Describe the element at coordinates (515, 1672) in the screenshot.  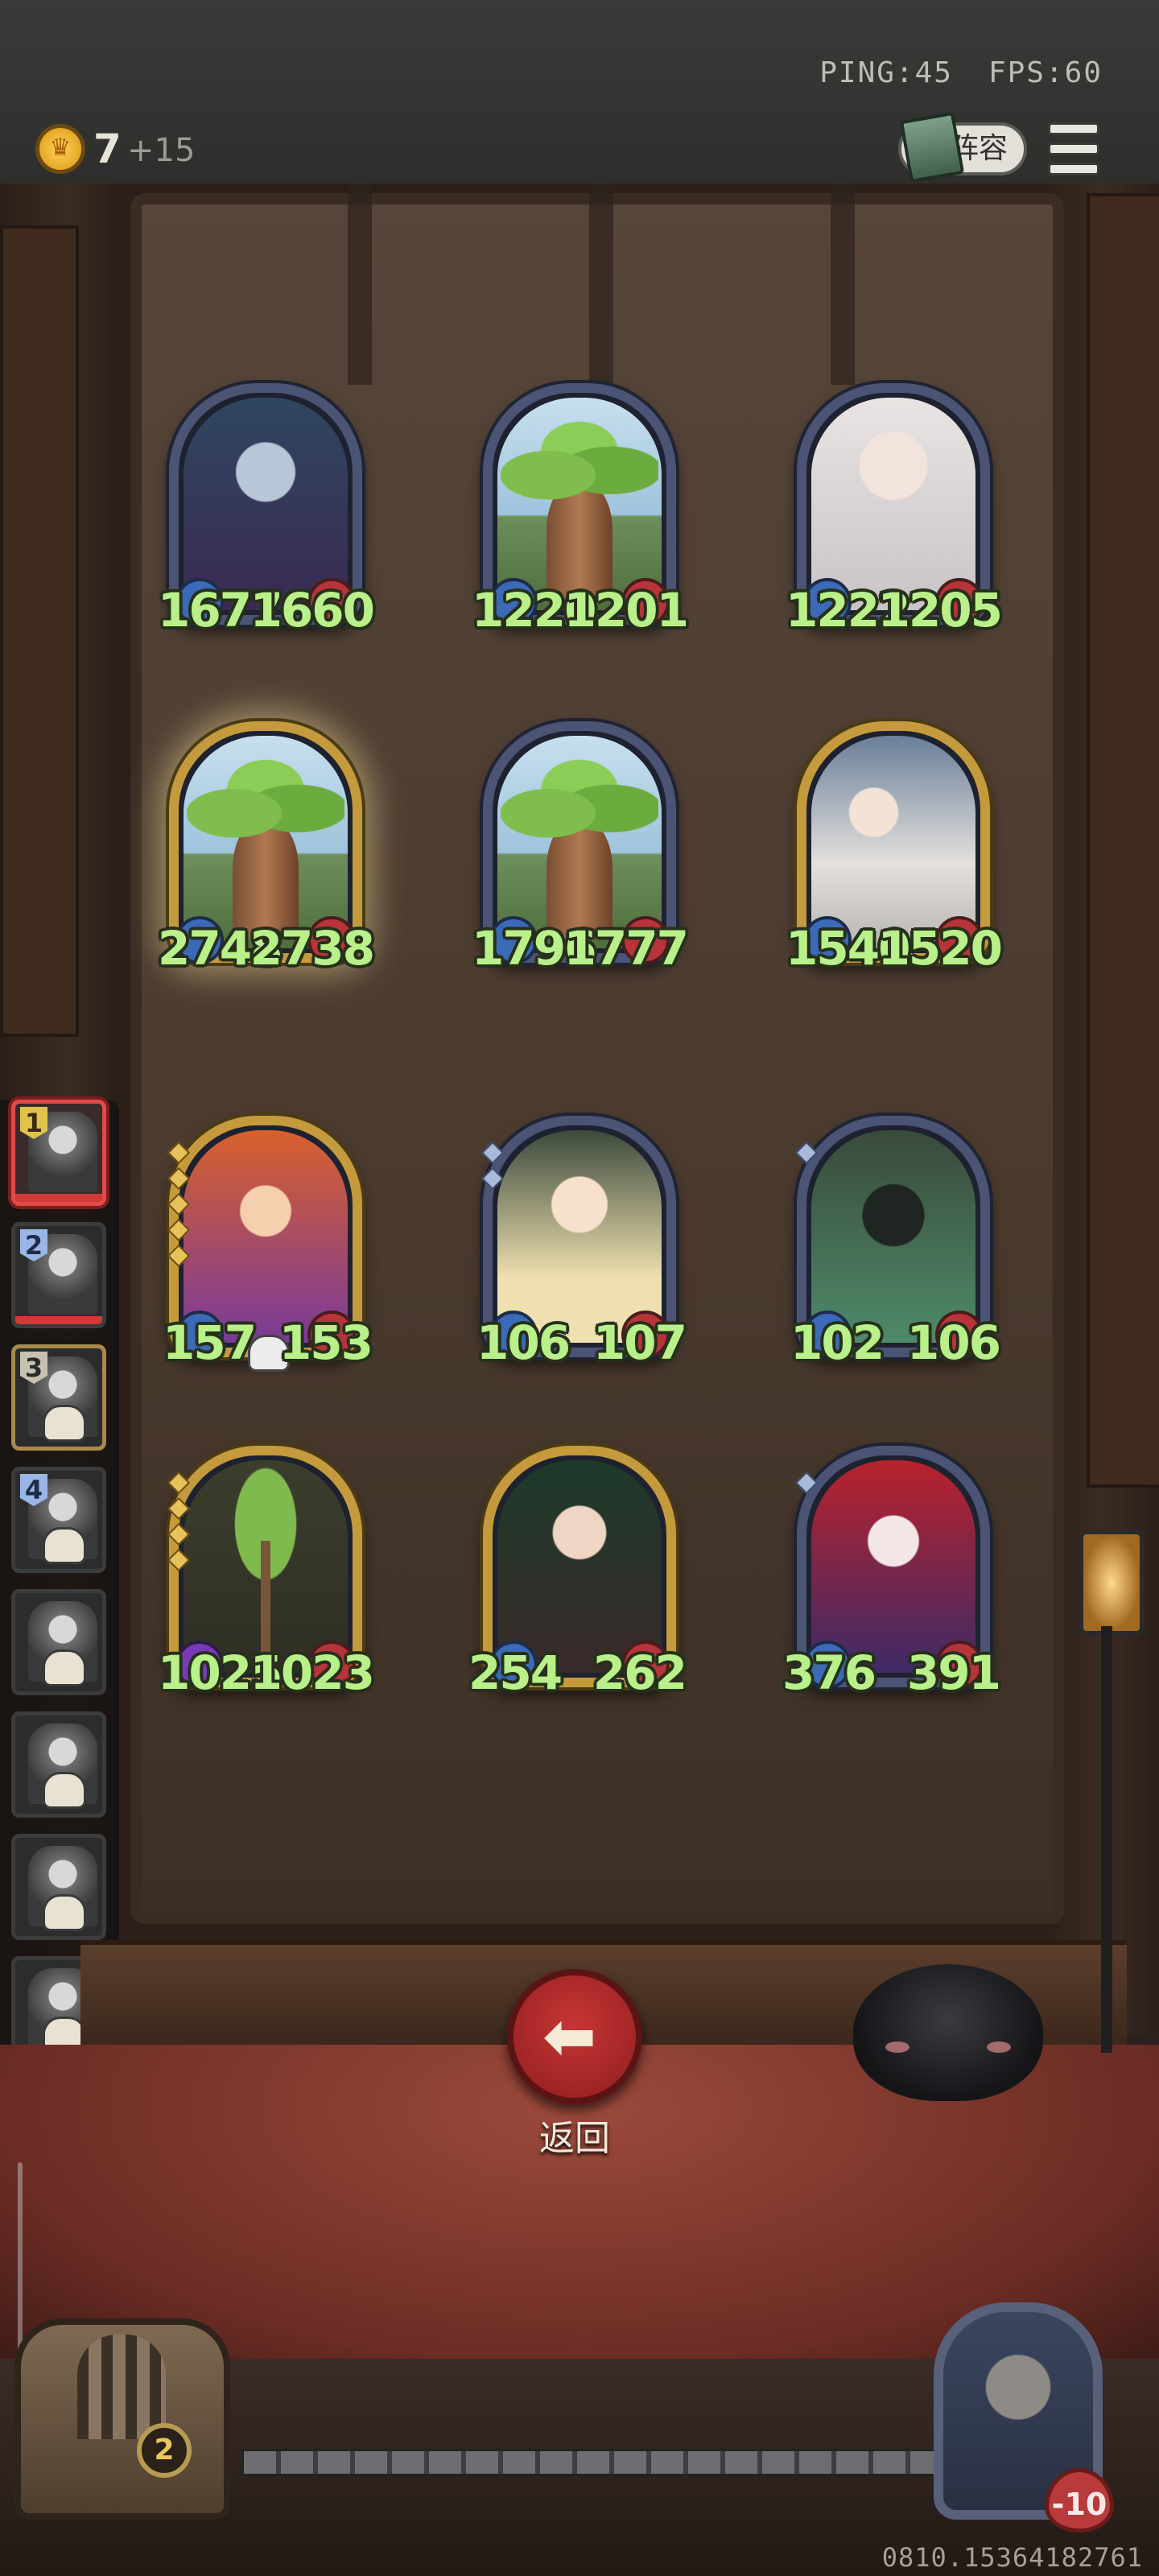
I see `unit-attack: 254` at that location.